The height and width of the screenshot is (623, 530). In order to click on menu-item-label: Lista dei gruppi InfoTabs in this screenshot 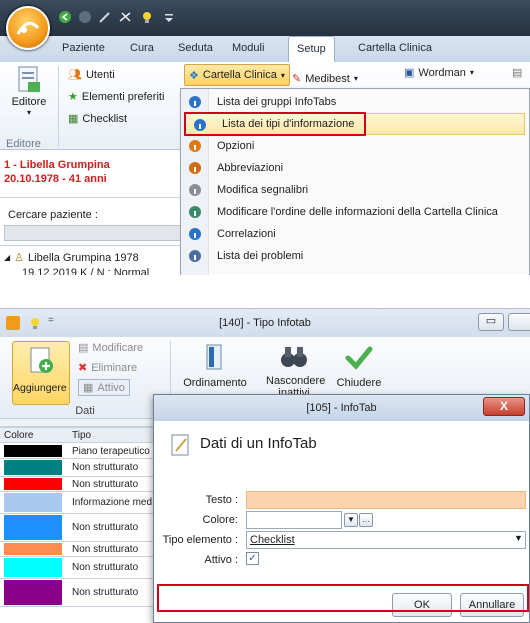, I will do `click(277, 102)`.